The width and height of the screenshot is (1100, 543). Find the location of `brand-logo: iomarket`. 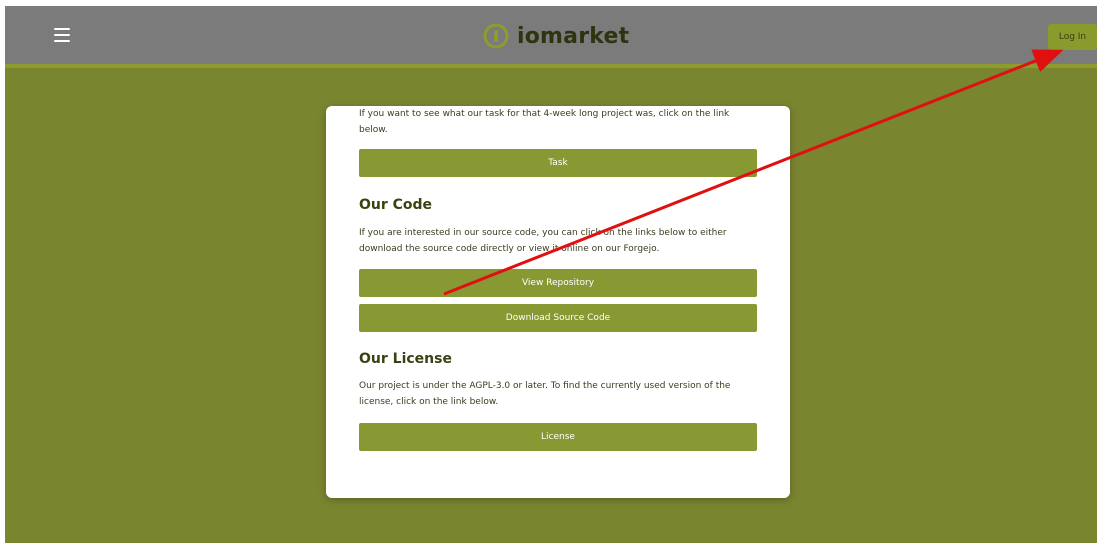

brand-logo: iomarket is located at coordinates (555, 36).